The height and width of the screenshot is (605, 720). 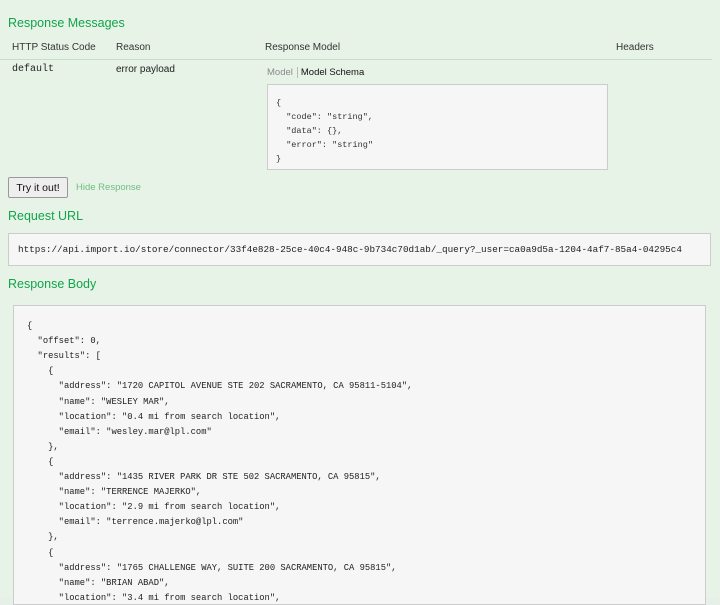 What do you see at coordinates (64, 356) in the screenshot?
I see `response-body-line: "results": [` at bounding box center [64, 356].